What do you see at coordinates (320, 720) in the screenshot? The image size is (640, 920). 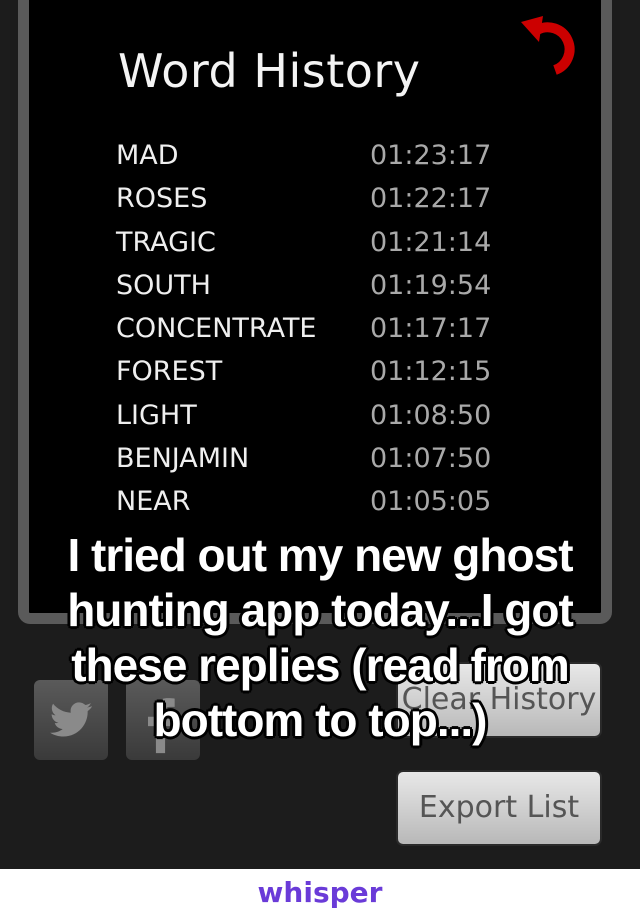 I see `caption-line: bottom to top...)` at bounding box center [320, 720].